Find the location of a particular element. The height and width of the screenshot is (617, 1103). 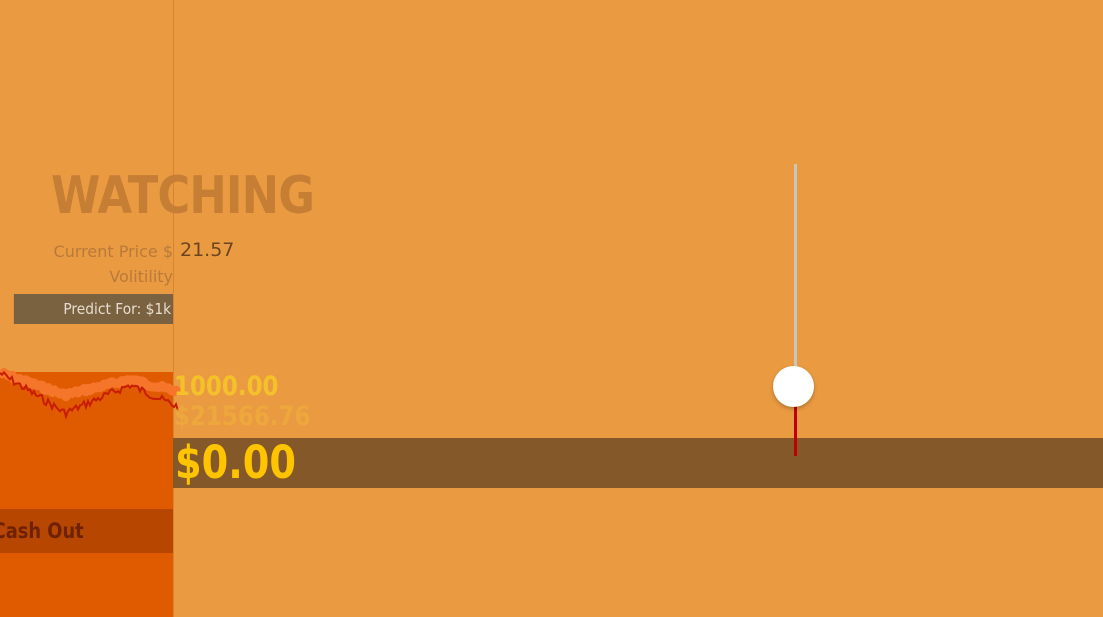

current-price-value: 21.57 is located at coordinates (207, 250).